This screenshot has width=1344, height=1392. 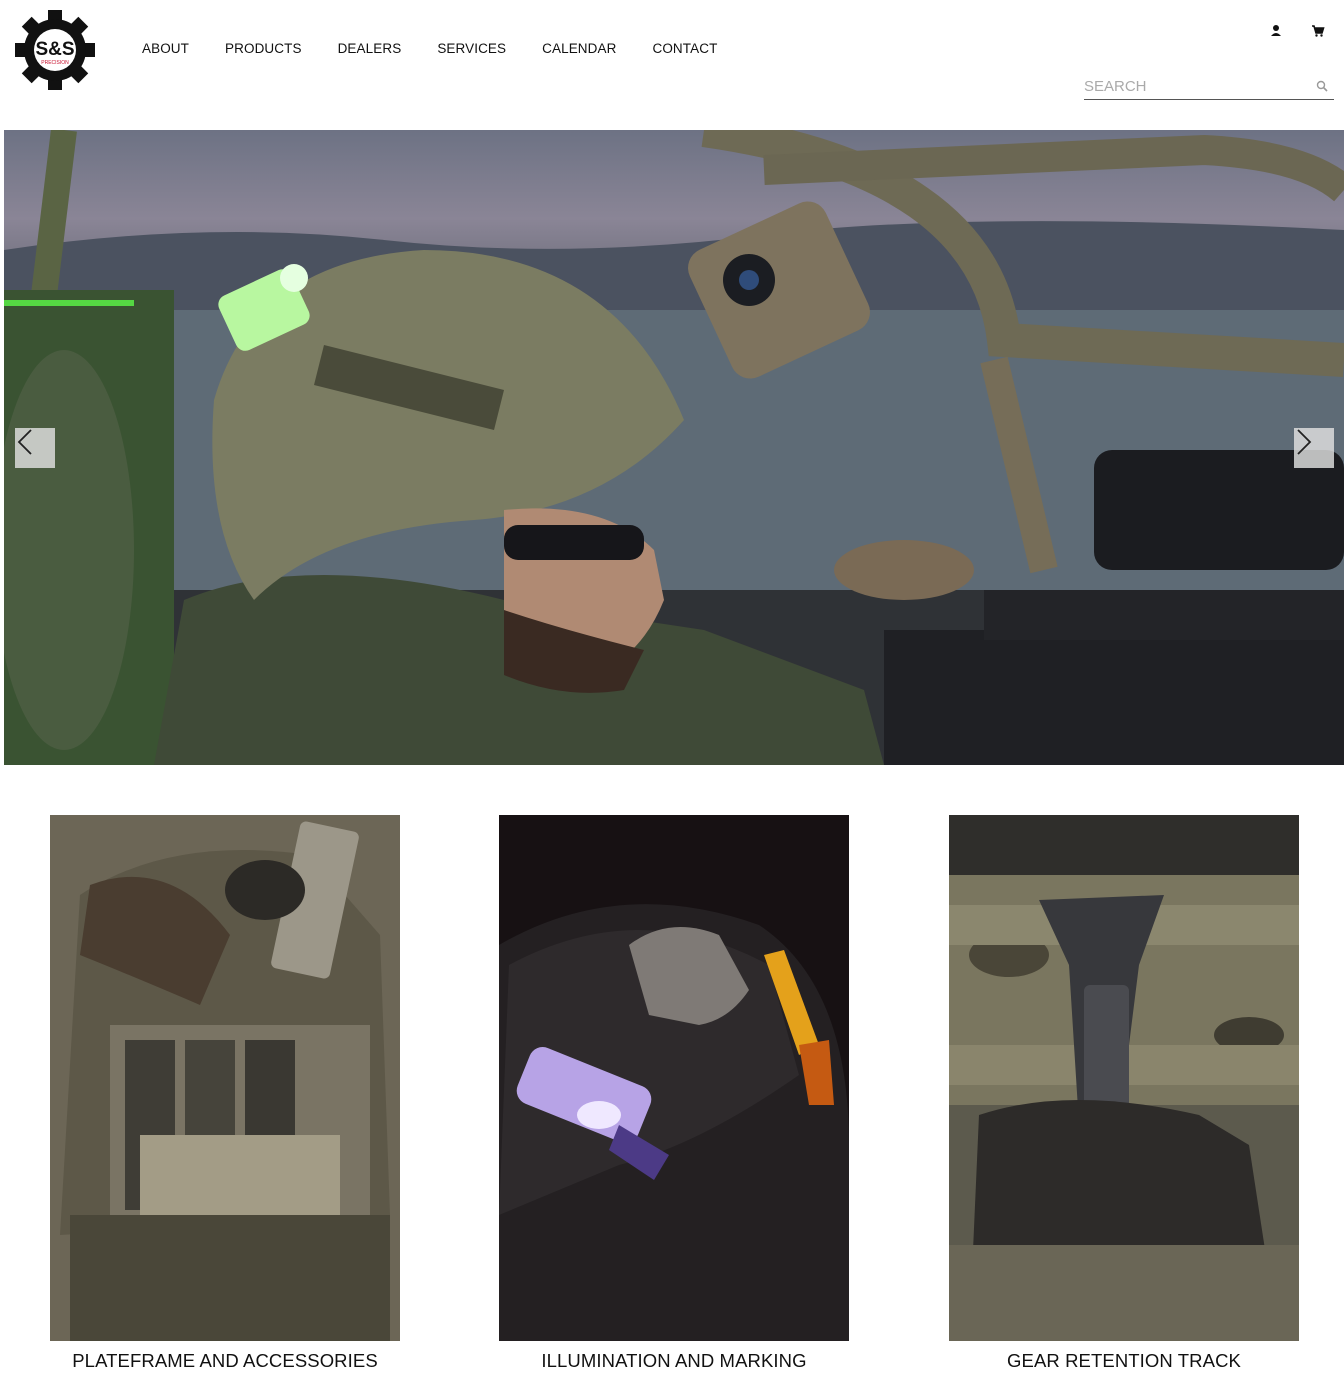 What do you see at coordinates (370, 49) in the screenshot?
I see `nav-item-dealers: DEALERS` at bounding box center [370, 49].